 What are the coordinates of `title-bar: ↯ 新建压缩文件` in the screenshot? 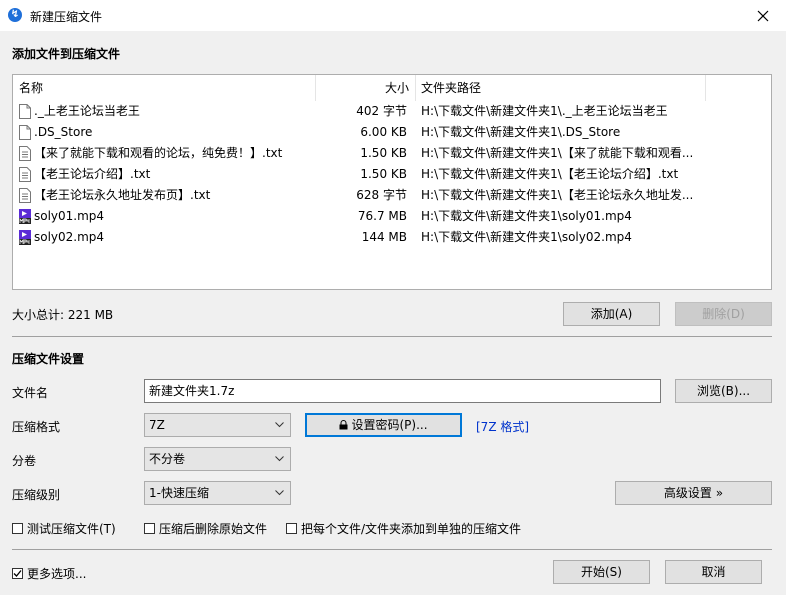 It's located at (393, 15).